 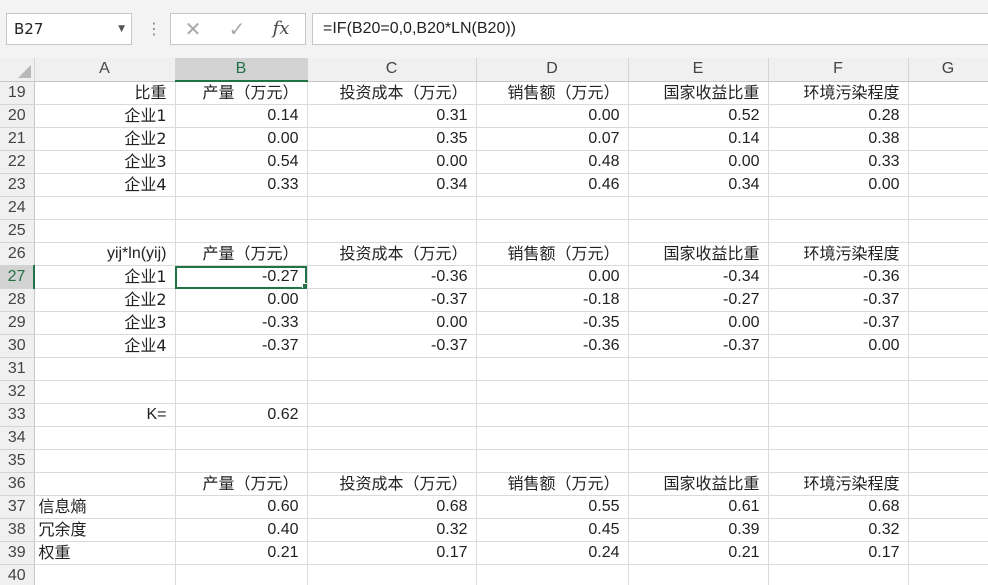 What do you see at coordinates (105, 346) in the screenshot?
I see `cell-a30: 企业4` at bounding box center [105, 346].